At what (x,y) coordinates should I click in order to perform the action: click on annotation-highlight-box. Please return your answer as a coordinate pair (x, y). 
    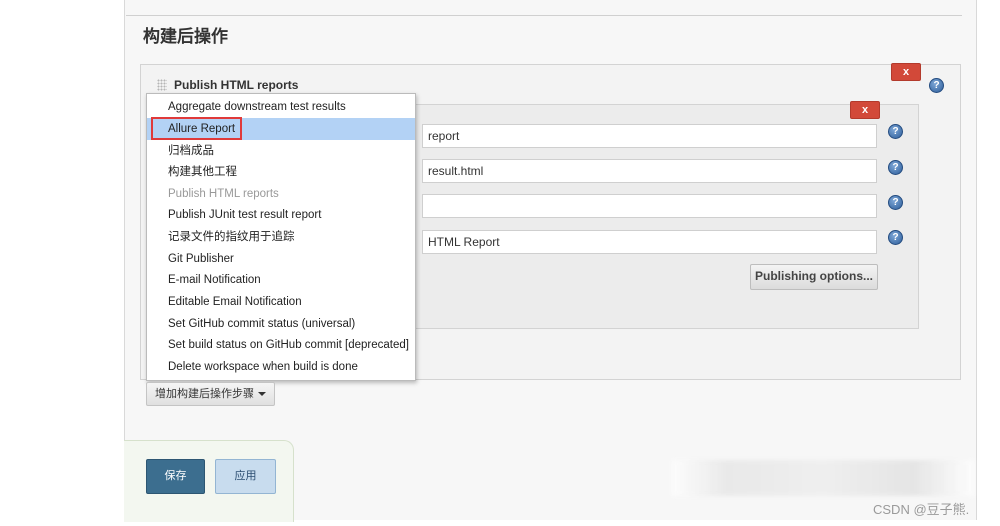
    Looking at the image, I should click on (196, 128).